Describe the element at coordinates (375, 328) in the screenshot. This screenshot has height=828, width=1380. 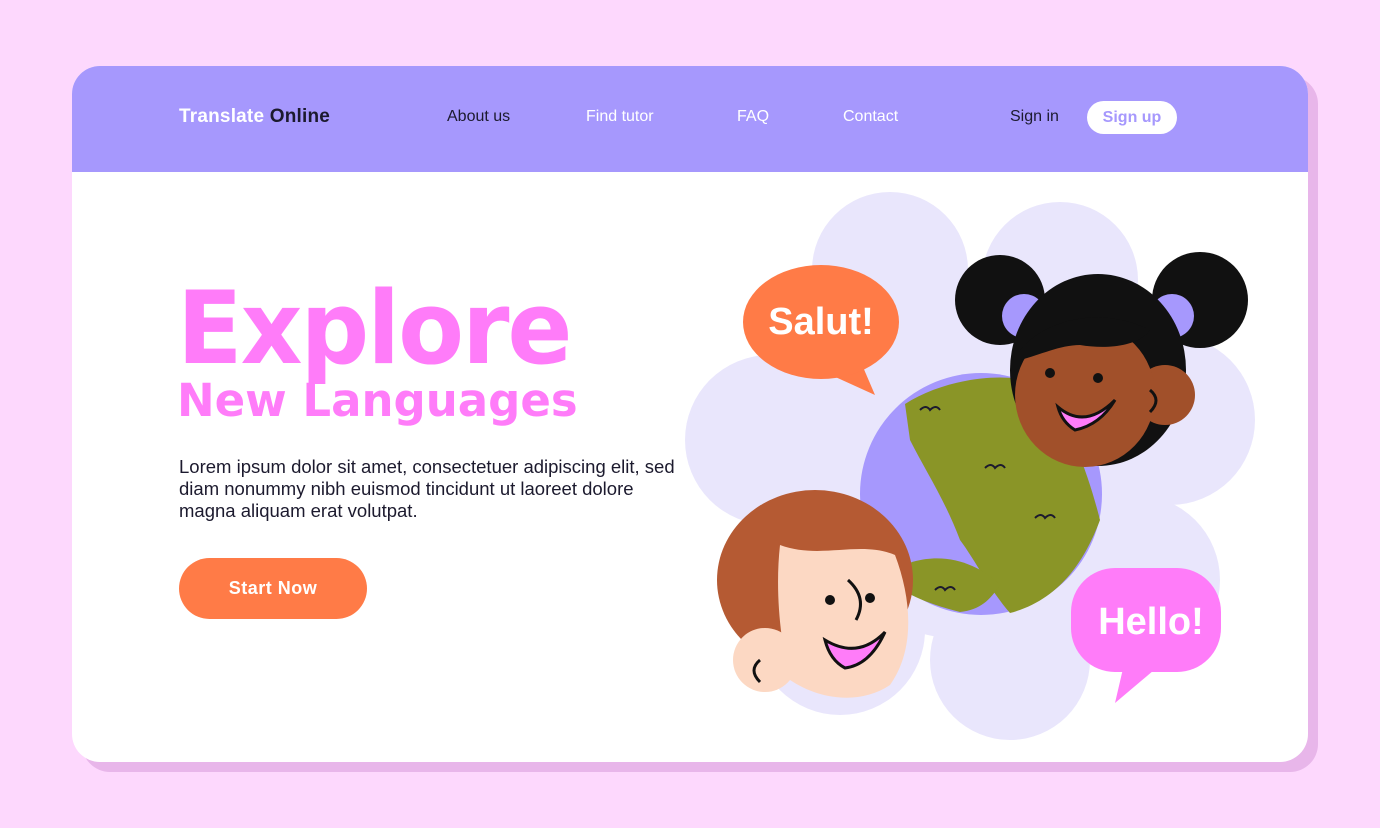
I see `hero-title-line1: Explore` at that location.